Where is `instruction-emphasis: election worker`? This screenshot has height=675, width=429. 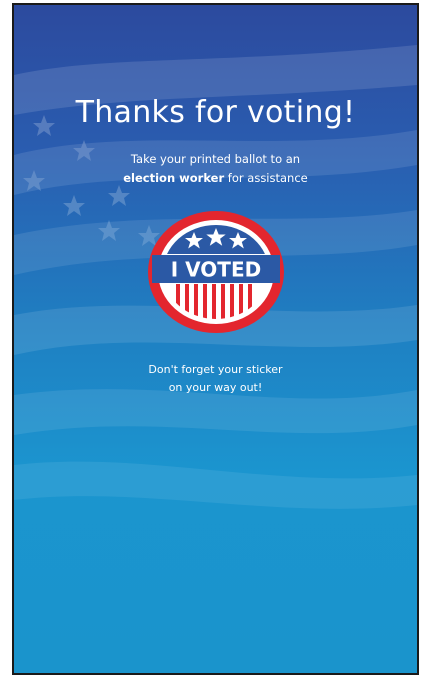 instruction-emphasis: election worker is located at coordinates (174, 178).